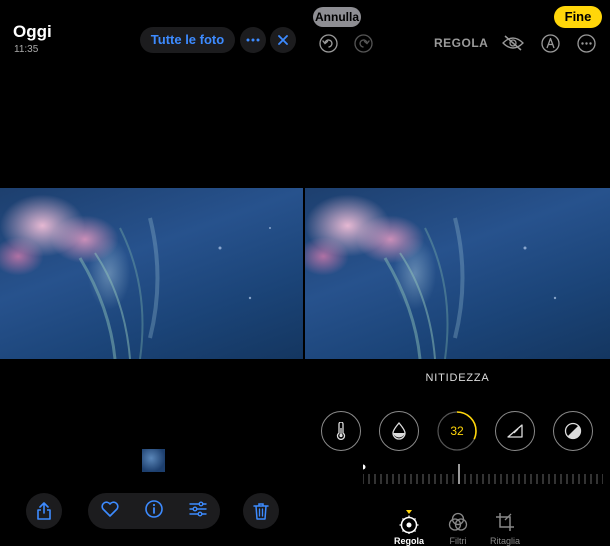  I want to click on redo-button, so click(363, 46).